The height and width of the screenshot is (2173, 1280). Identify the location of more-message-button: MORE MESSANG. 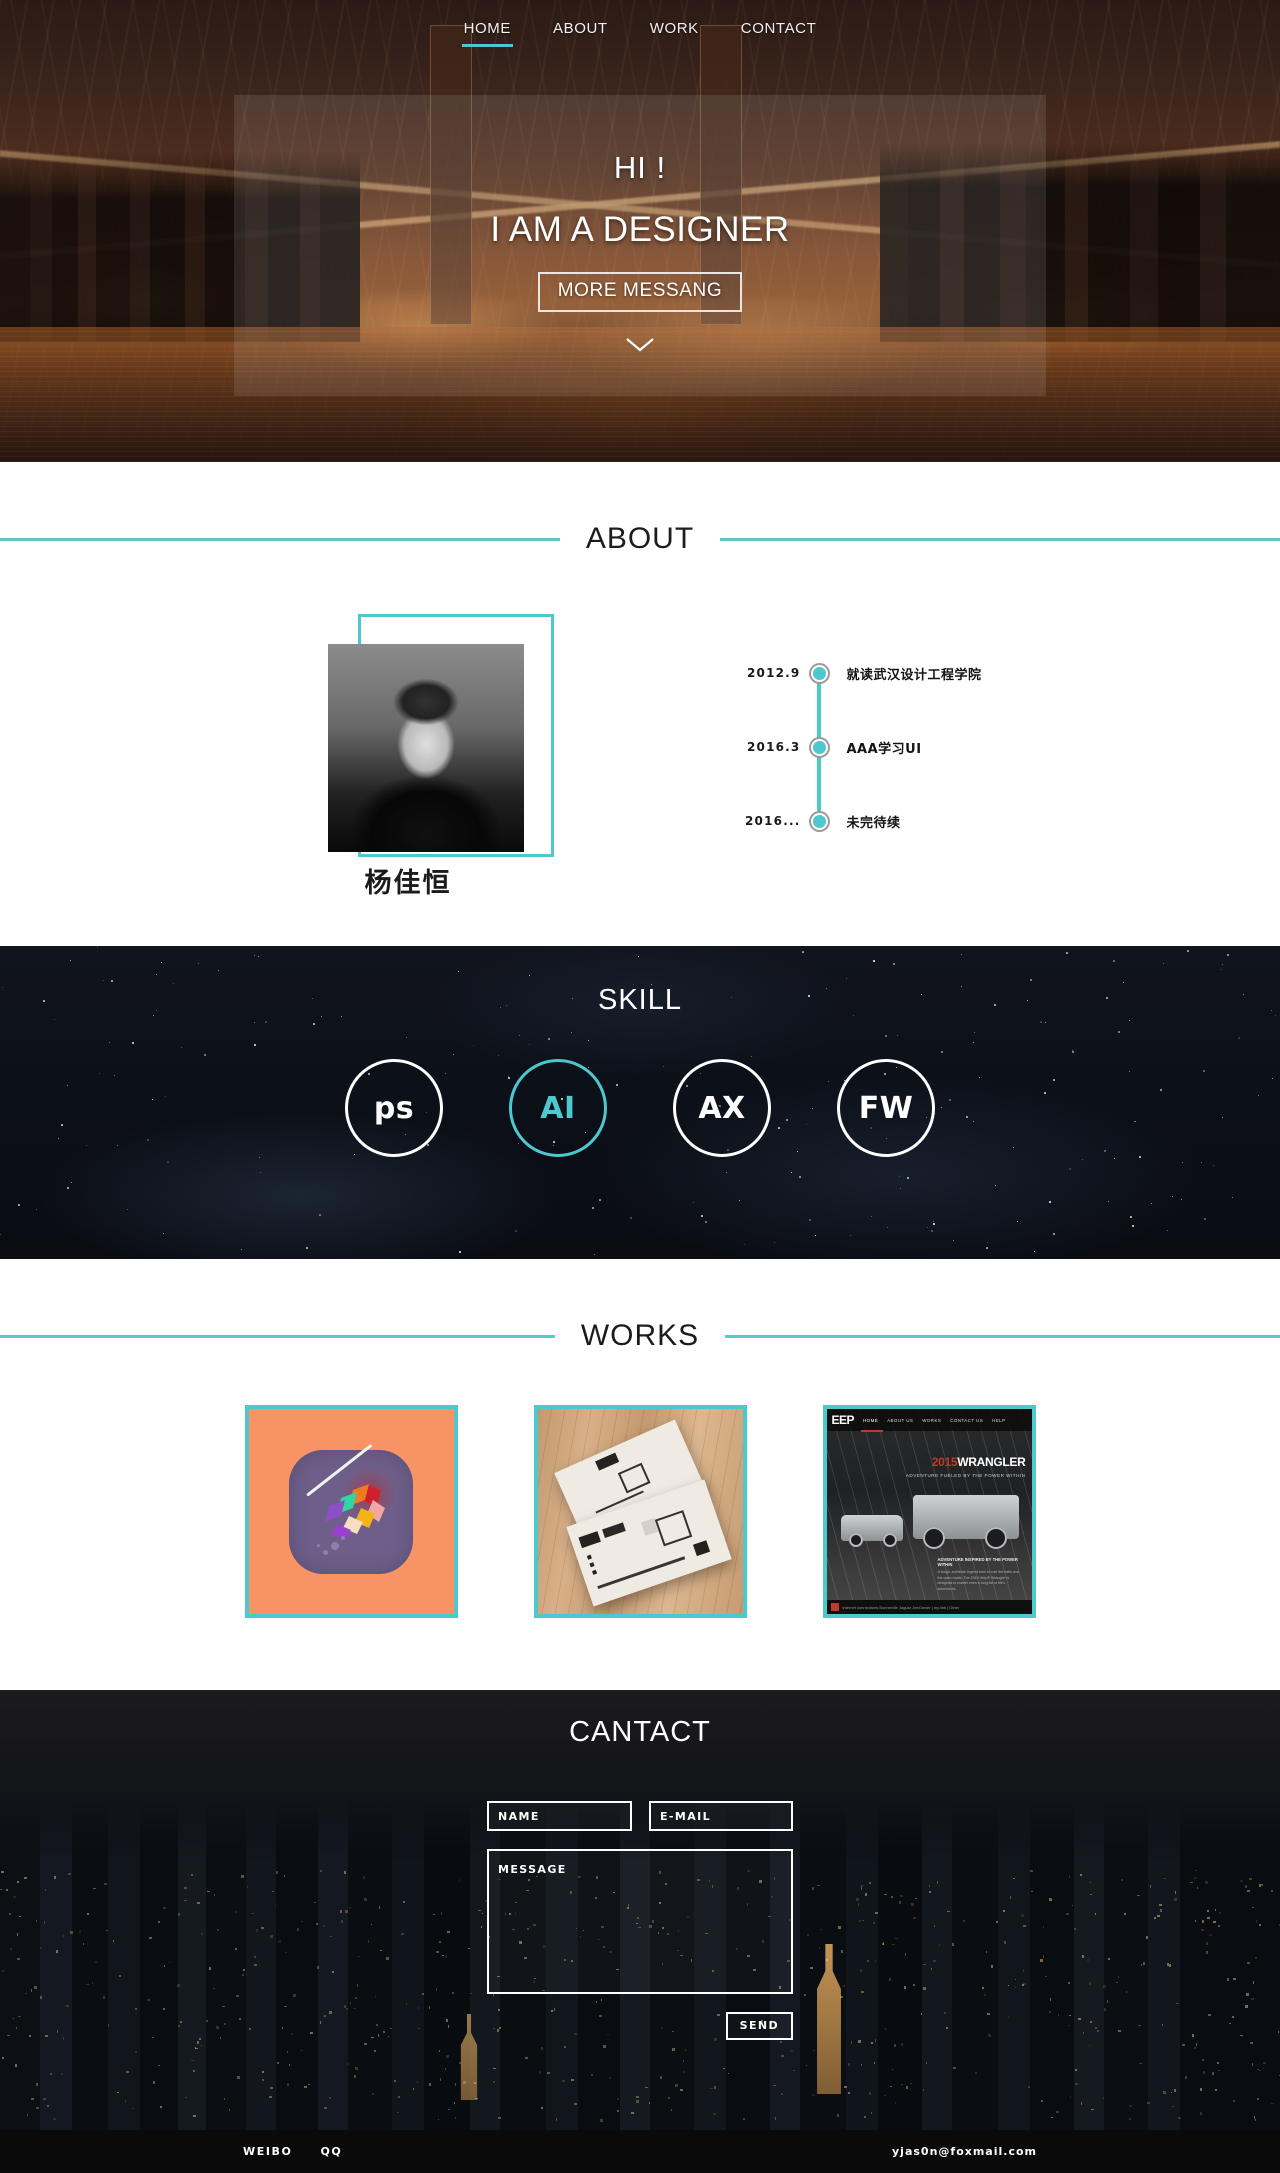
(640, 292).